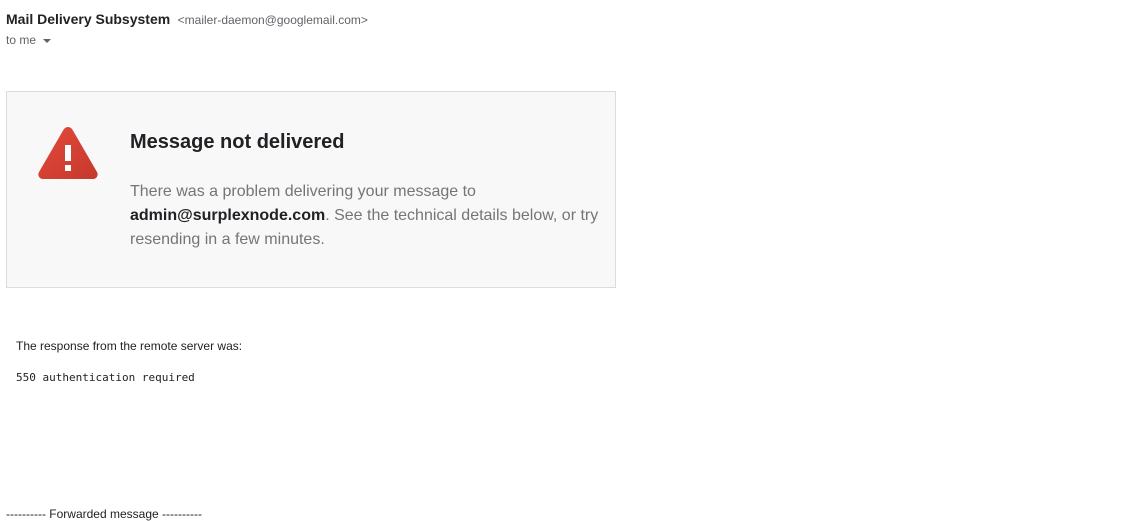 The width and height of the screenshot is (1143, 521). What do you see at coordinates (129, 346) in the screenshot?
I see `response-label: The response from the remote server was:` at bounding box center [129, 346].